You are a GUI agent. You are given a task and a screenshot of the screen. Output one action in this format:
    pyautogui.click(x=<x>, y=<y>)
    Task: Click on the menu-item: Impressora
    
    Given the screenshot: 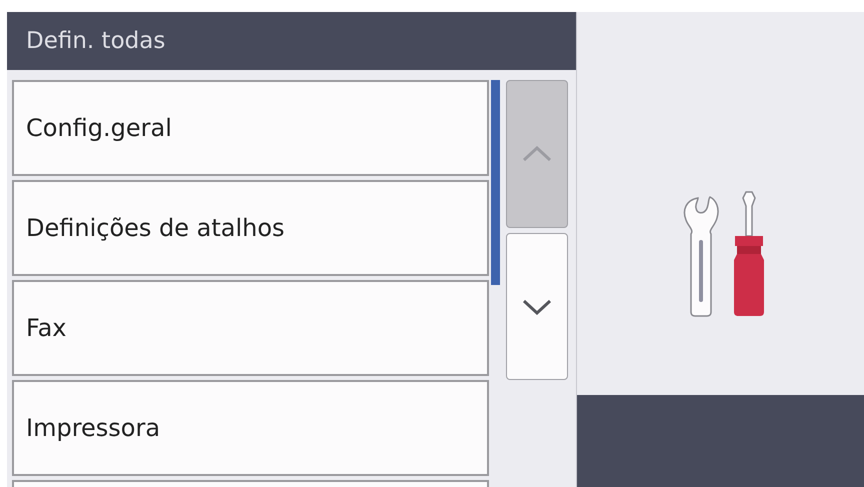 What is the action you would take?
    pyautogui.click(x=250, y=428)
    